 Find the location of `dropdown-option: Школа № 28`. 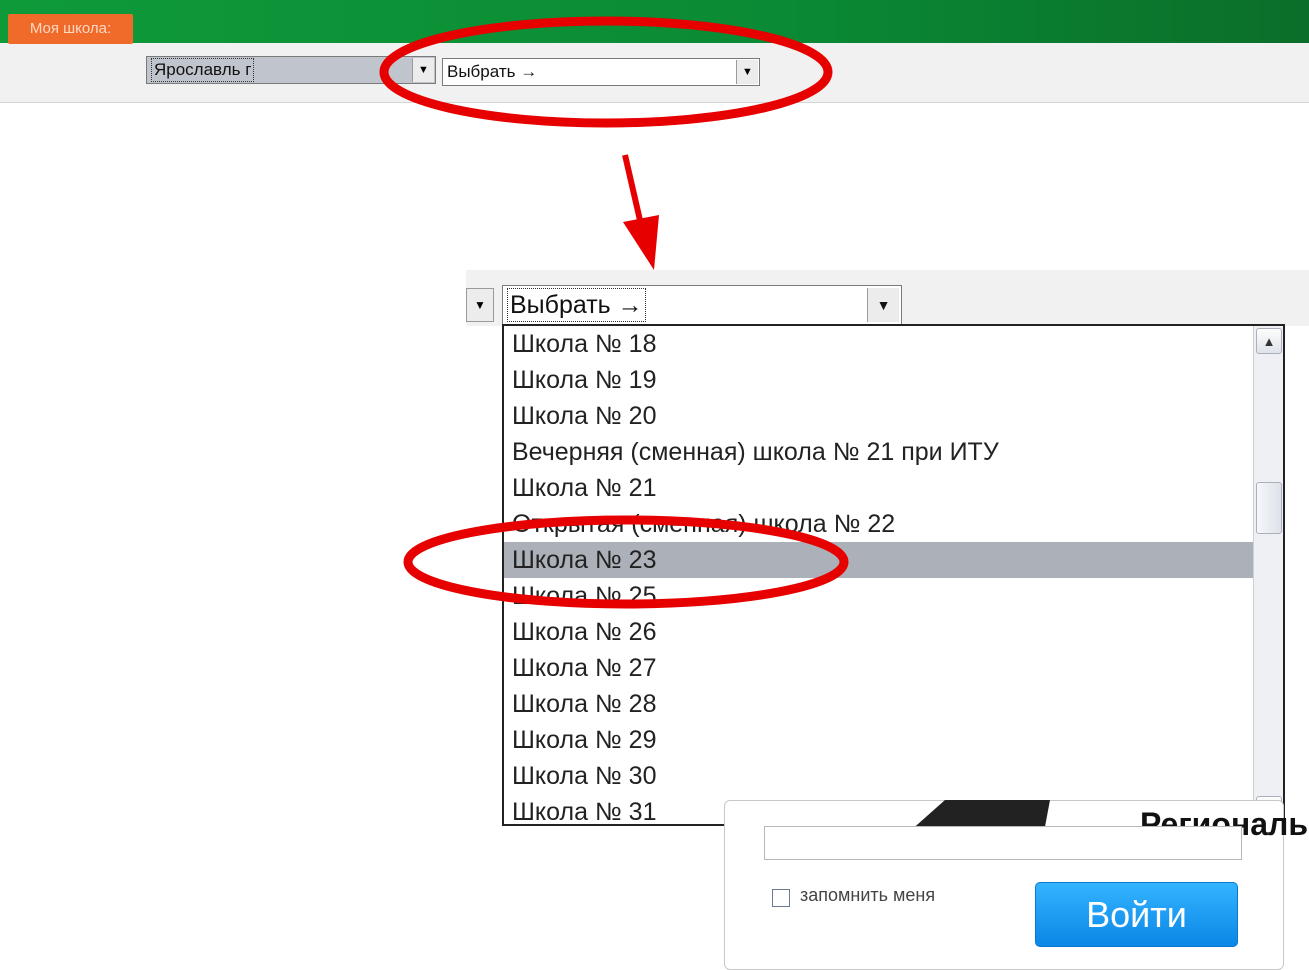

dropdown-option: Школа № 28 is located at coordinates (879, 704).